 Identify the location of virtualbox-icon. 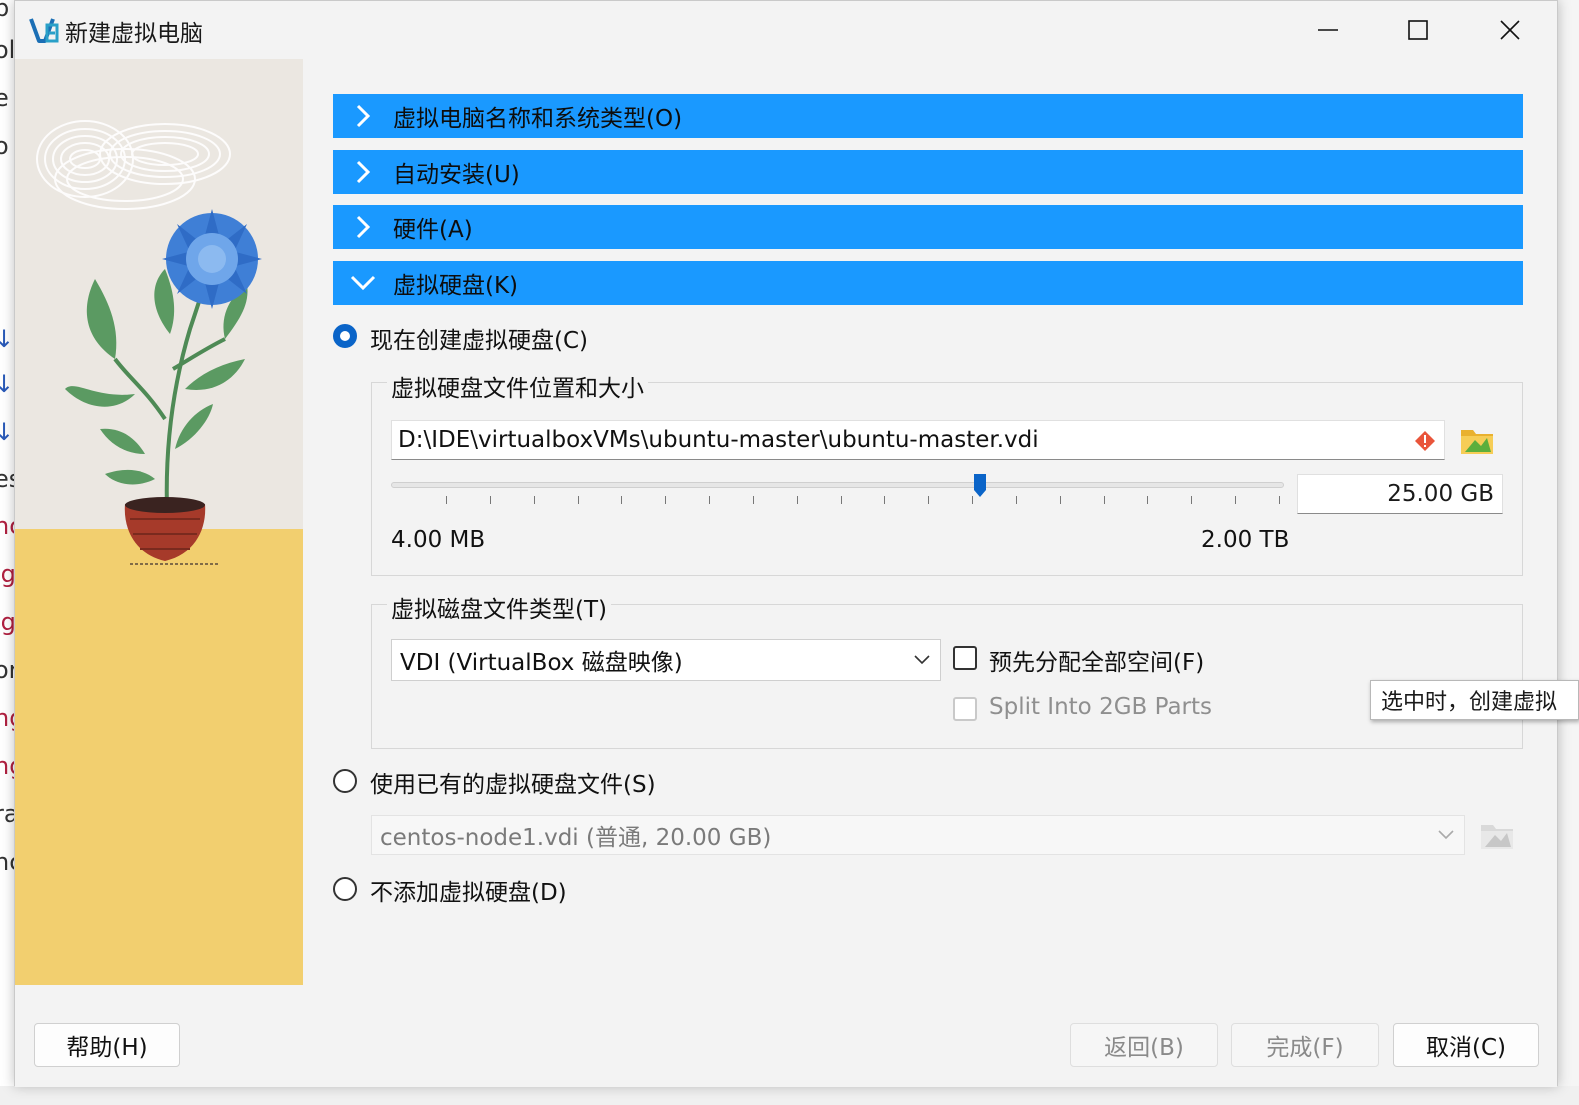
(44, 30).